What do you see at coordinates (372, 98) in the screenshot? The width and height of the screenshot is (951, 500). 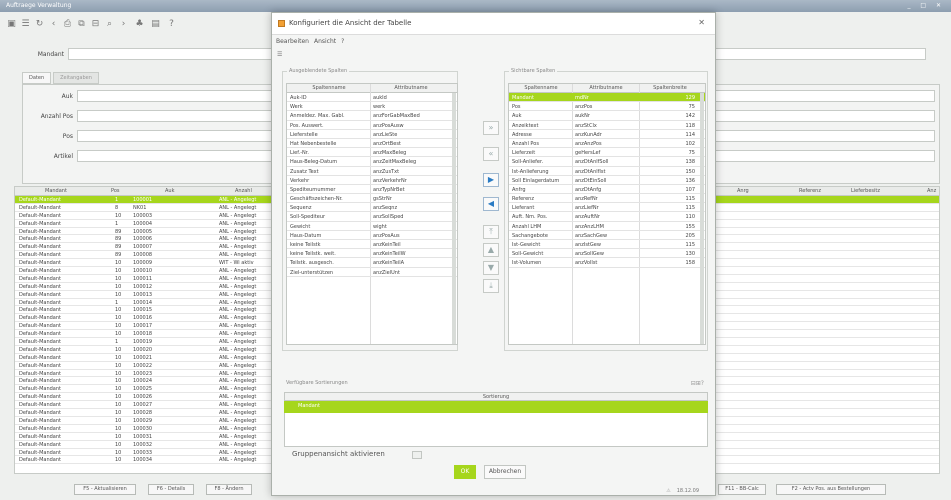 I see `hidden-column-row: Auk-ID aukId` at bounding box center [372, 98].